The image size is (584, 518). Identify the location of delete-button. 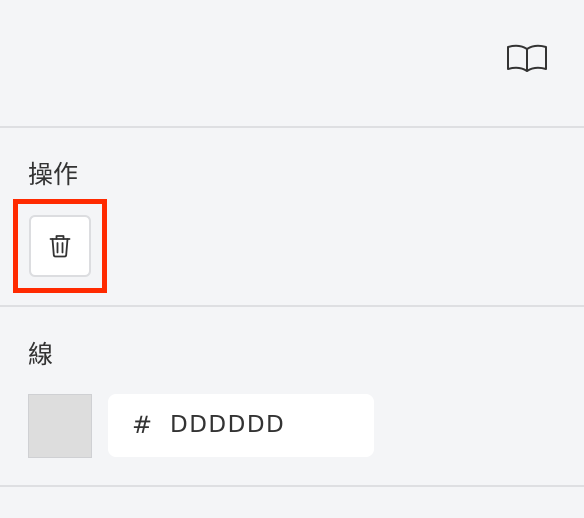
(60, 246).